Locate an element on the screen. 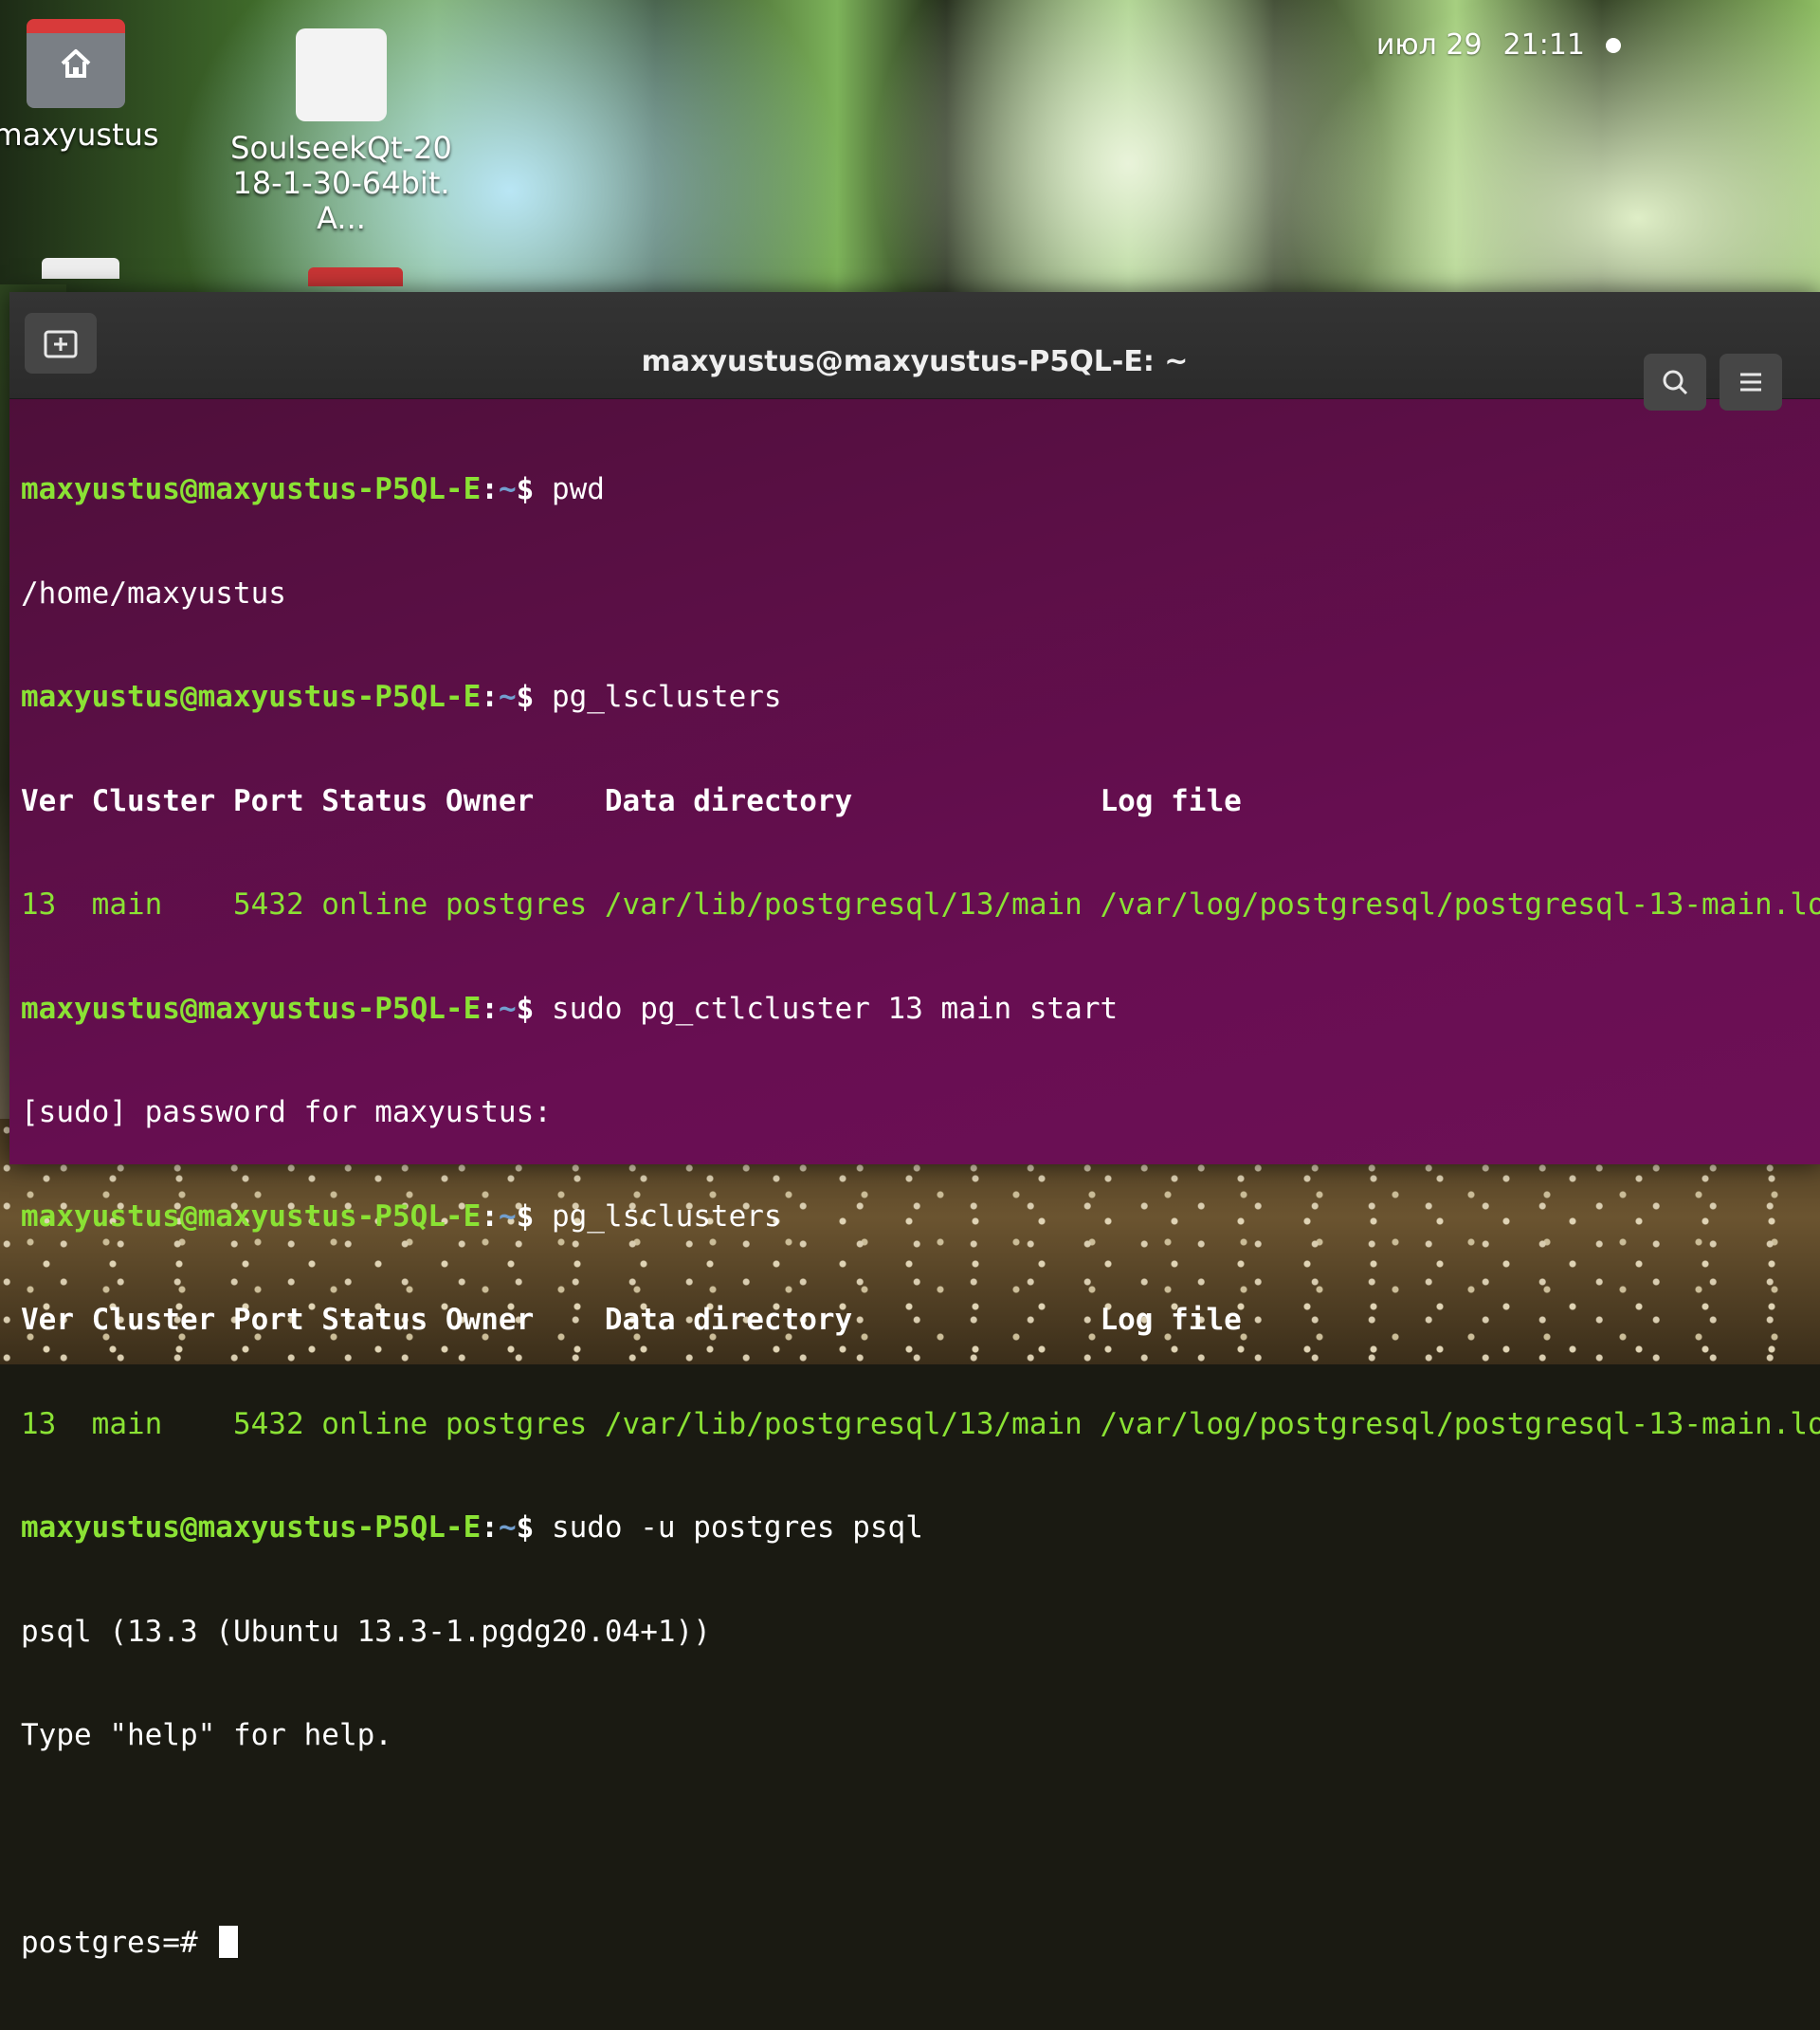 Image resolution: width=1820 pixels, height=2030 pixels. psql-prompt: postgres=# is located at coordinates (118, 1943).